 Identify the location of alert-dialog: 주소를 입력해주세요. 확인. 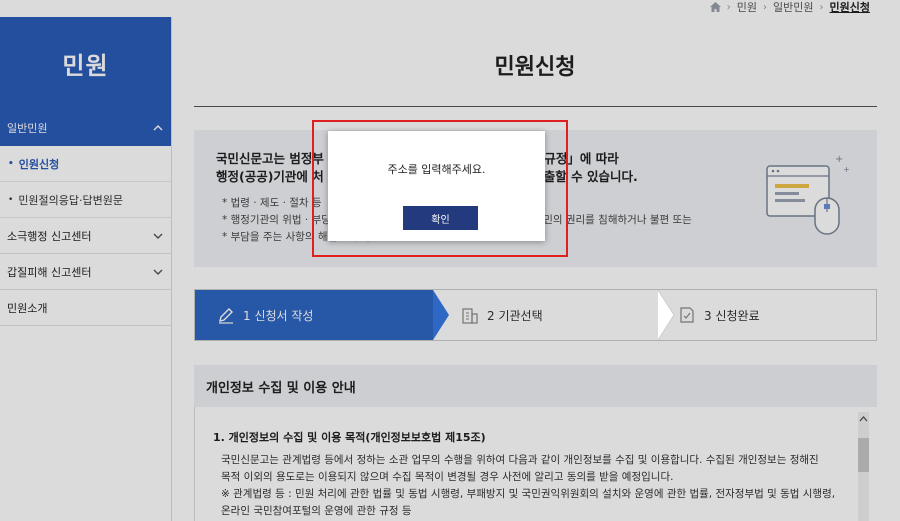
(436, 186).